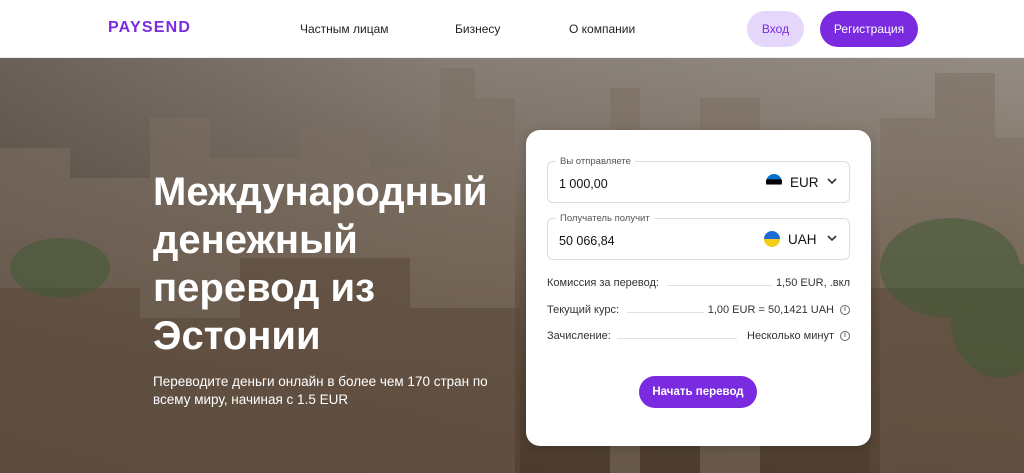  What do you see at coordinates (802, 239) in the screenshot?
I see `receive-currency-code: UAH` at bounding box center [802, 239].